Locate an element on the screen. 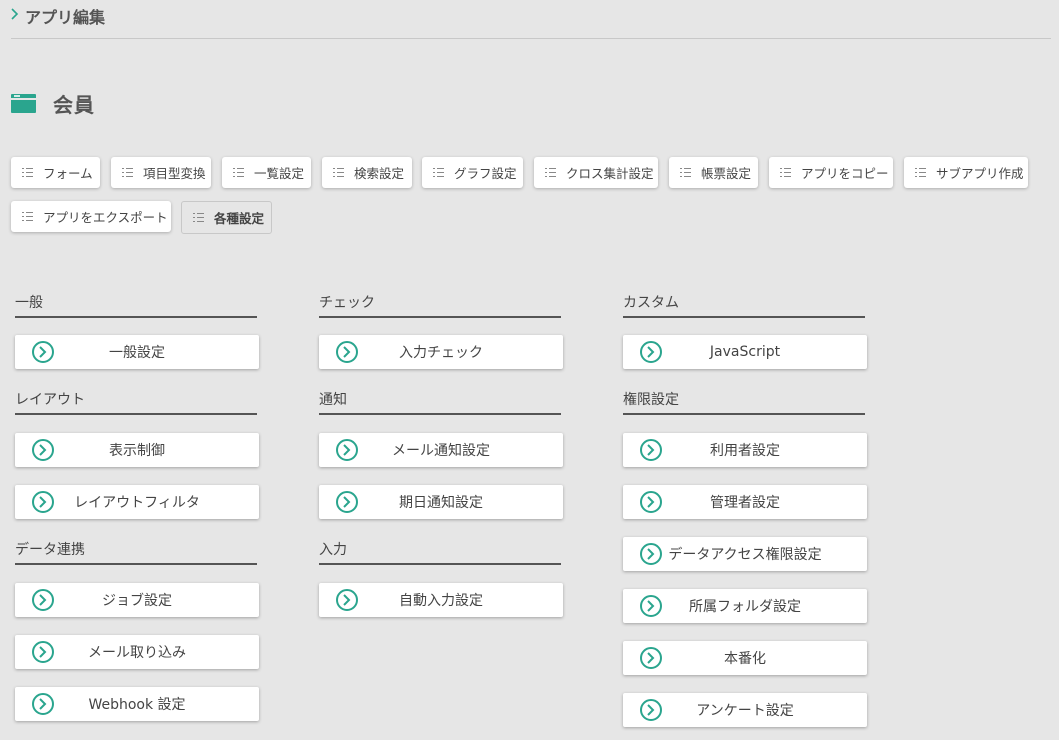 The height and width of the screenshot is (740, 1059). tab-form: フォーム is located at coordinates (55, 172).